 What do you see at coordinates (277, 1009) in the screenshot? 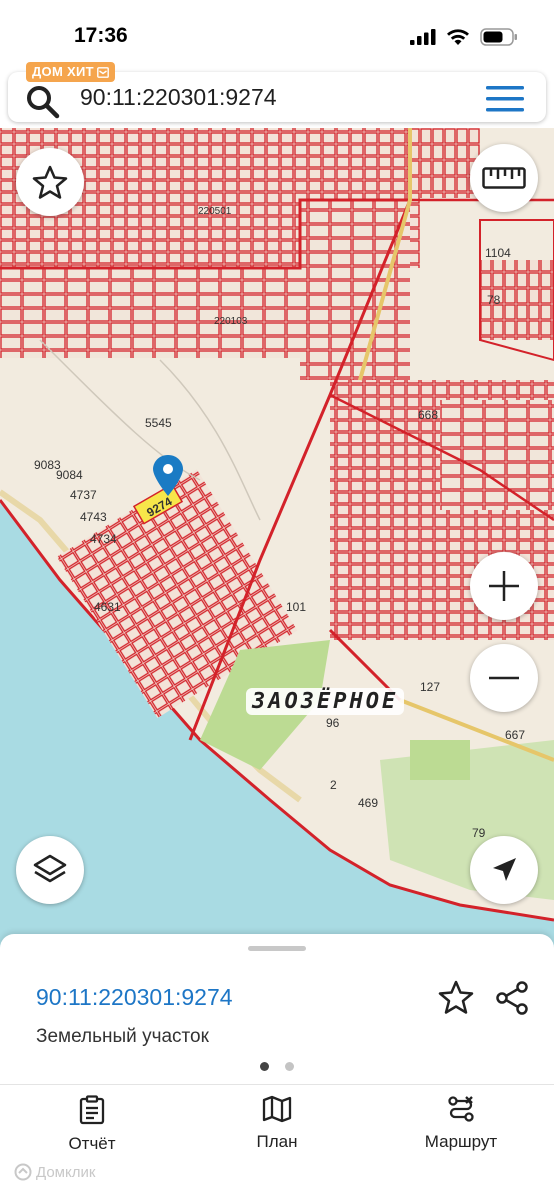
I see `parcel-info-card: 90:11:220301:9274 Земельный участок` at bounding box center [277, 1009].